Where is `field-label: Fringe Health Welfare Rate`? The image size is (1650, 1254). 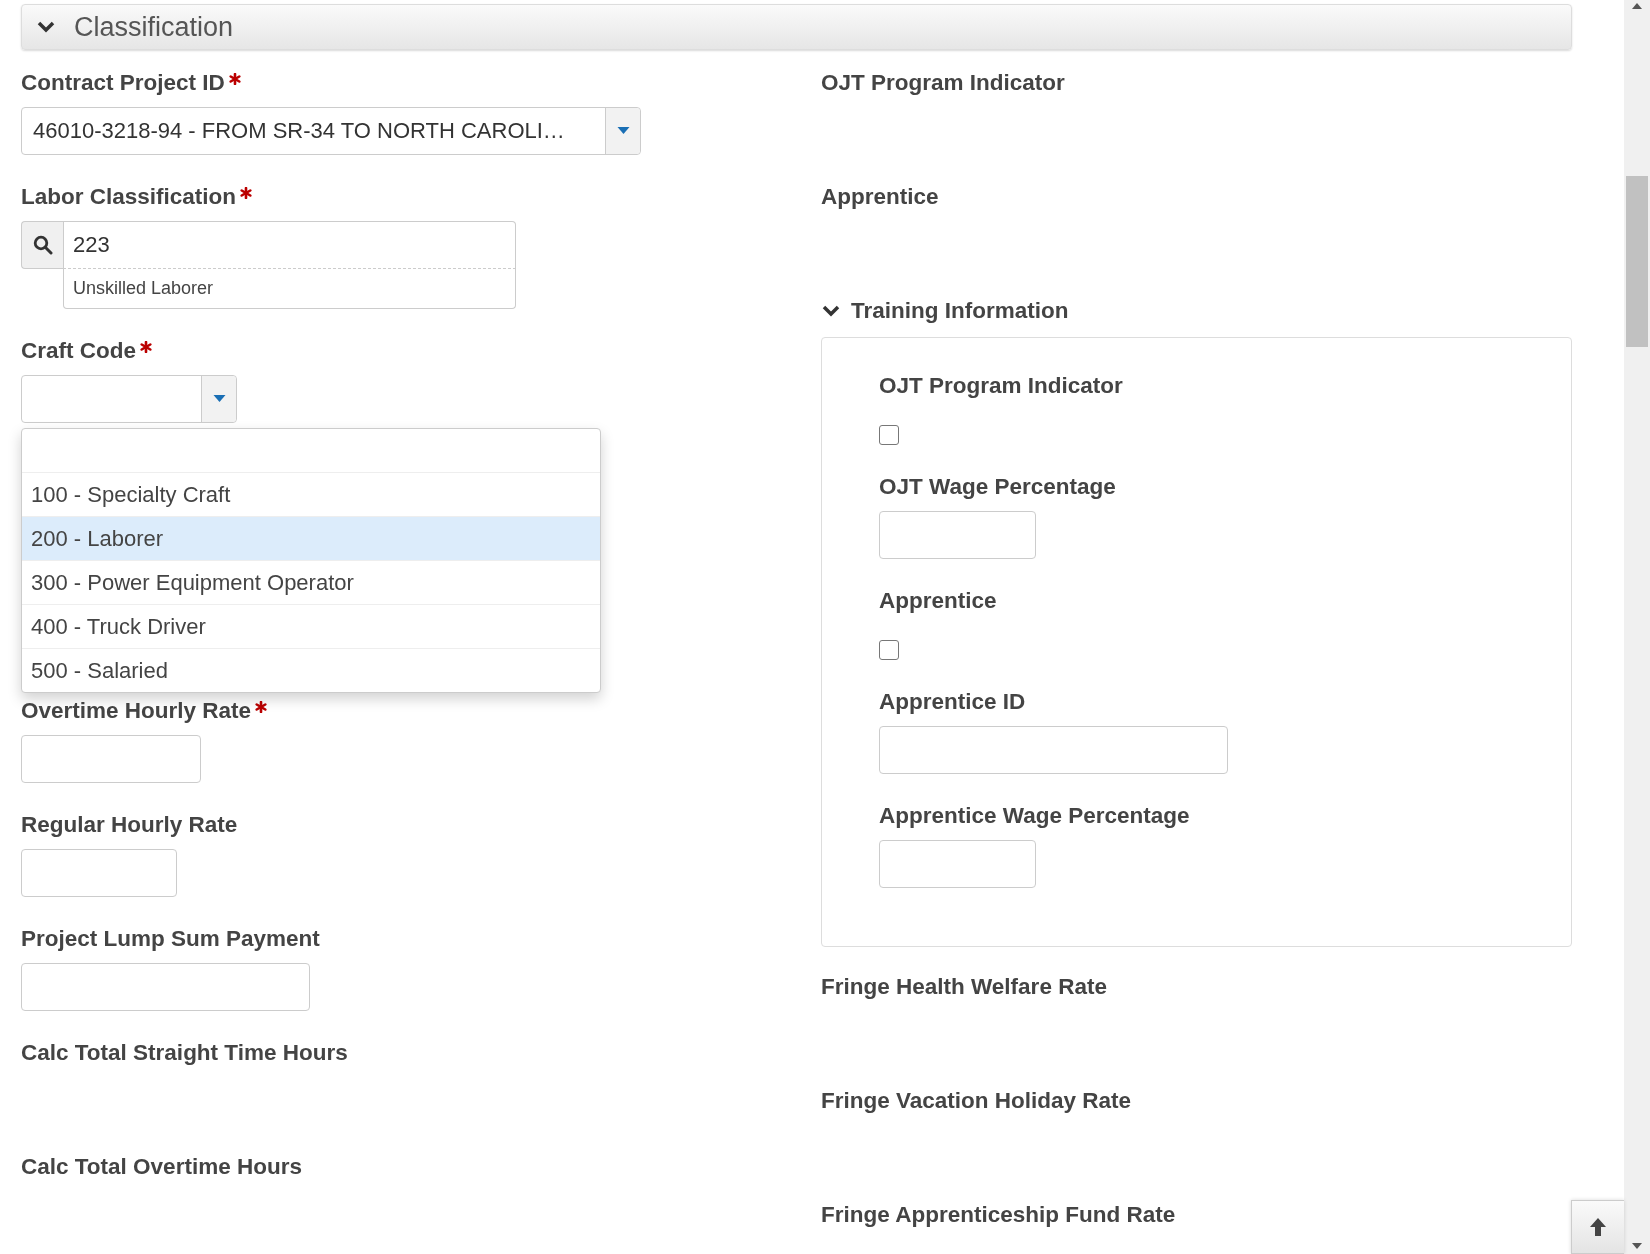
field-label: Fringe Health Welfare Rate is located at coordinates (964, 987).